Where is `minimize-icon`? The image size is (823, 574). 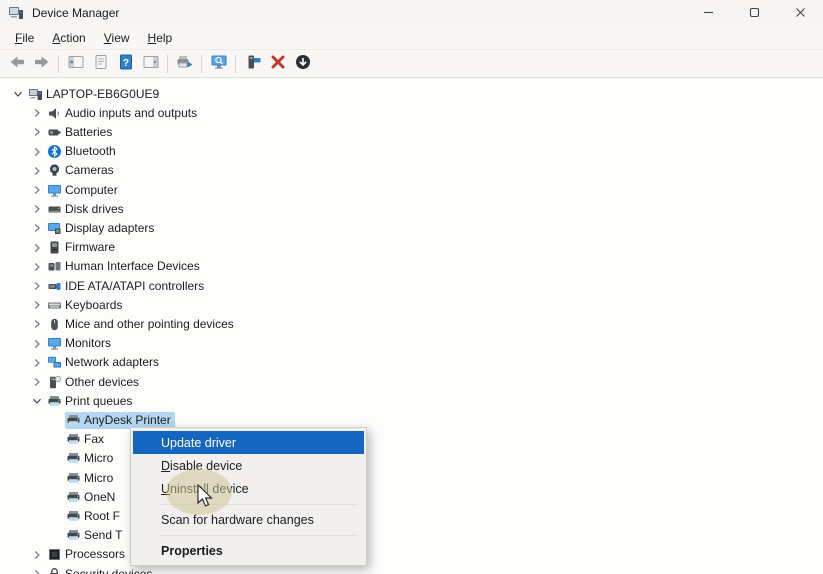 minimize-icon is located at coordinates (708, 13).